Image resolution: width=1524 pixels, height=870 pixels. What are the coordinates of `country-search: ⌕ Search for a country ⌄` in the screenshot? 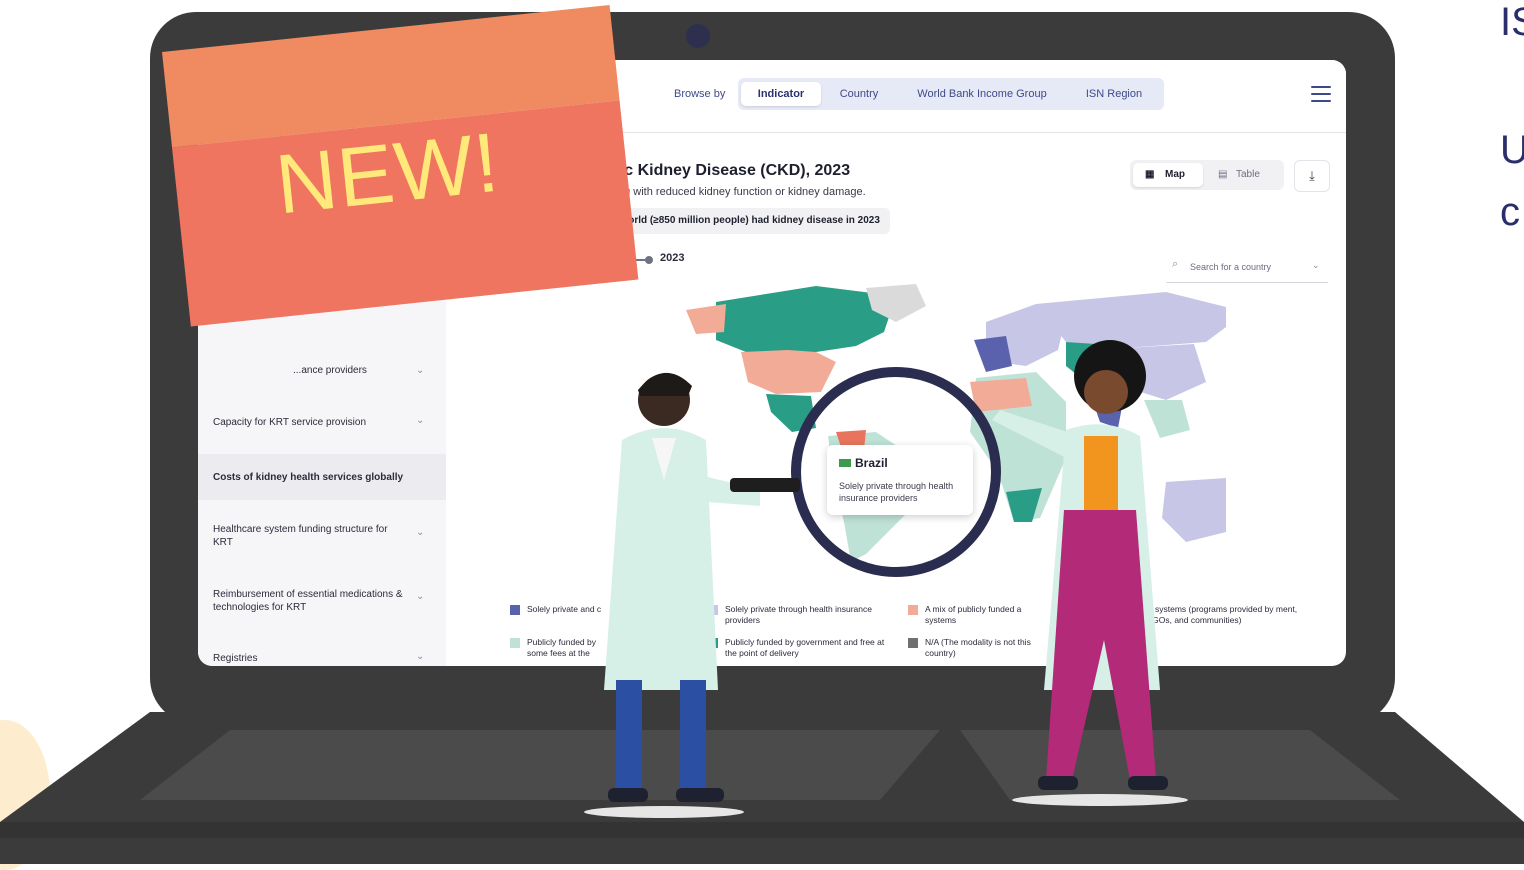 It's located at (1247, 267).